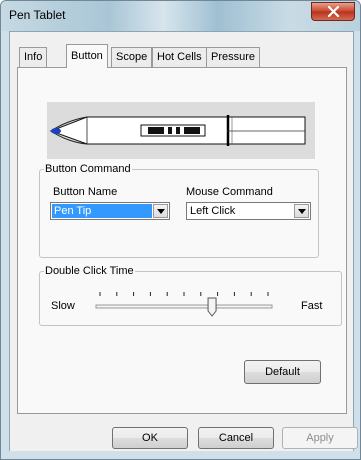 The height and width of the screenshot is (460, 361). Describe the element at coordinates (192, 304) in the screenshot. I see `double-click-speed-slider` at that location.